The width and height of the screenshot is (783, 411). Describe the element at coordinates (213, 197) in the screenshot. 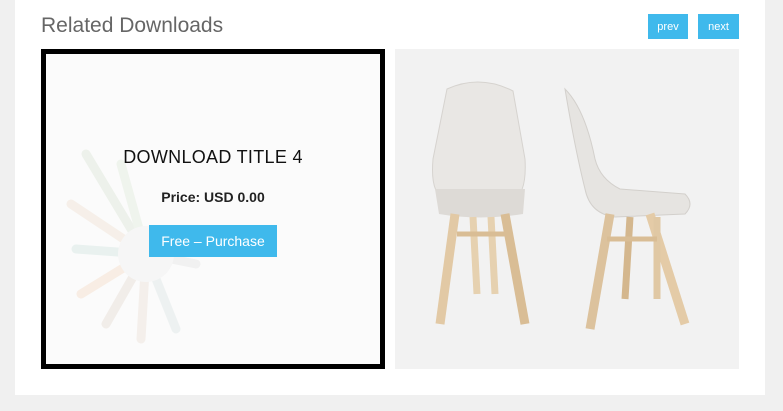

I see `download-price: Price: USD 0.00` at that location.